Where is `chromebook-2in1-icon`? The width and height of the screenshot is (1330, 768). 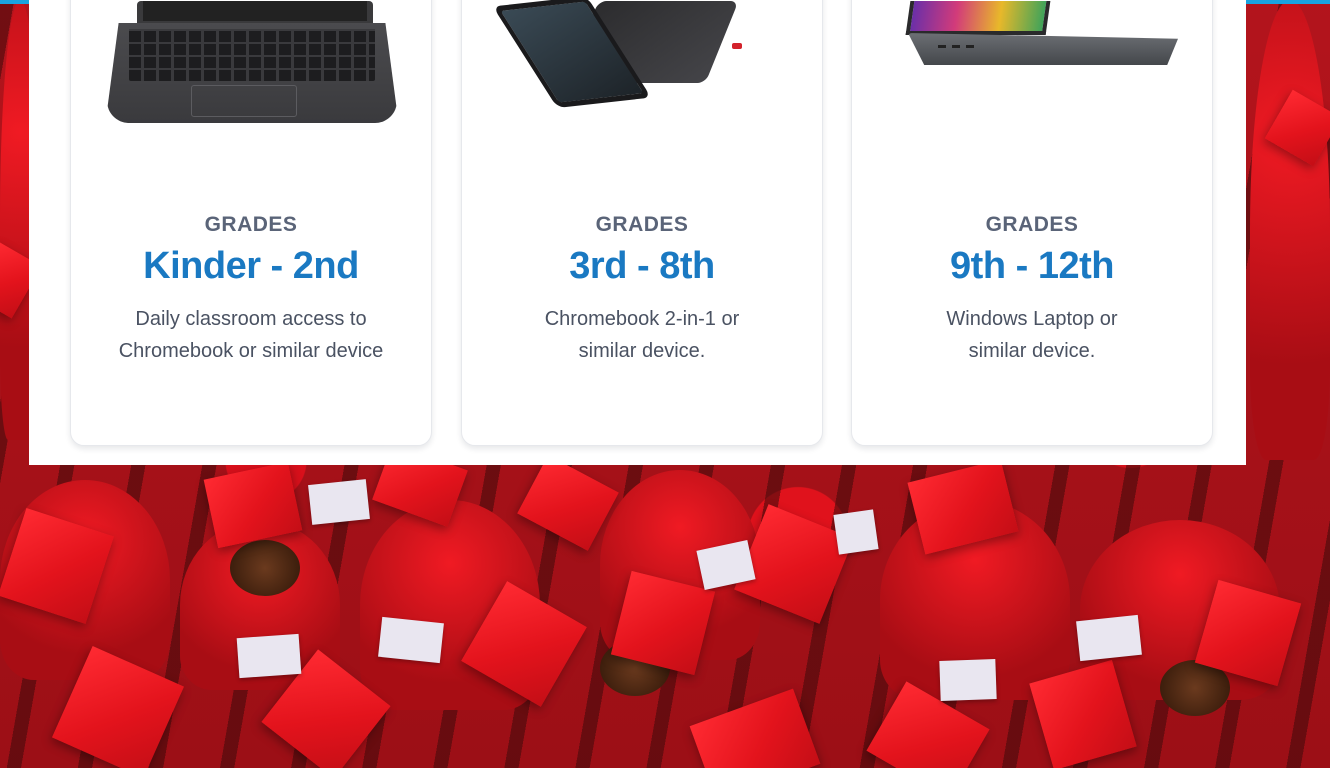
chromebook-2in1-icon is located at coordinates (642, 70).